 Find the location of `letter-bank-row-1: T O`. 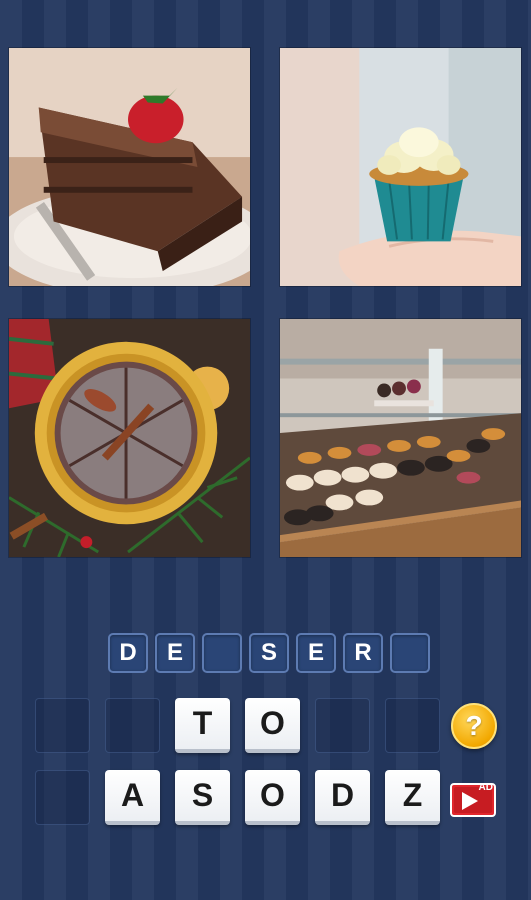

letter-bank-row-1: T O is located at coordinates (237, 725).